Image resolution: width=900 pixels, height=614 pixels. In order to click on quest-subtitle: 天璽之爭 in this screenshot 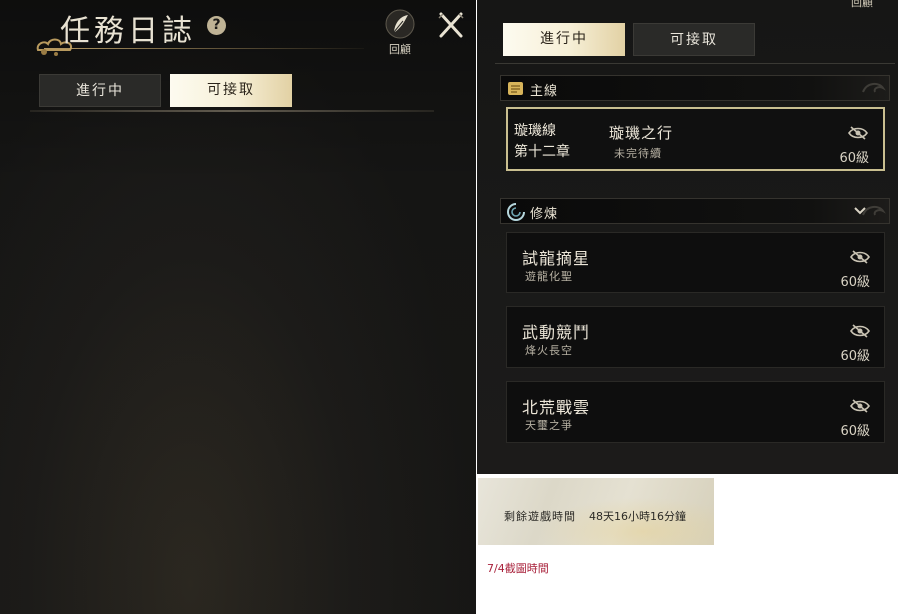, I will do `click(549, 425)`.